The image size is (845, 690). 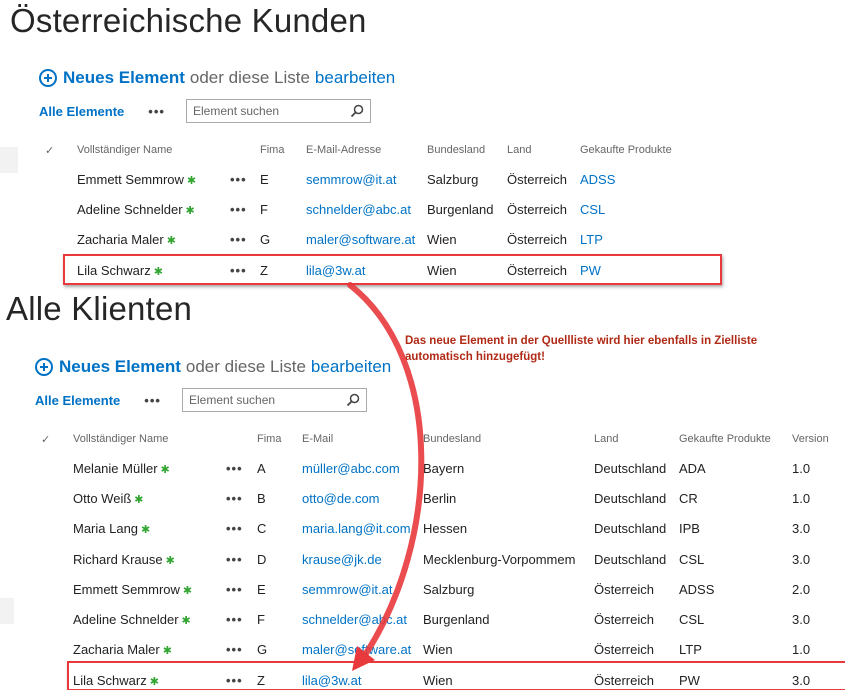 I want to click on cell-firma: B, so click(x=261, y=498).